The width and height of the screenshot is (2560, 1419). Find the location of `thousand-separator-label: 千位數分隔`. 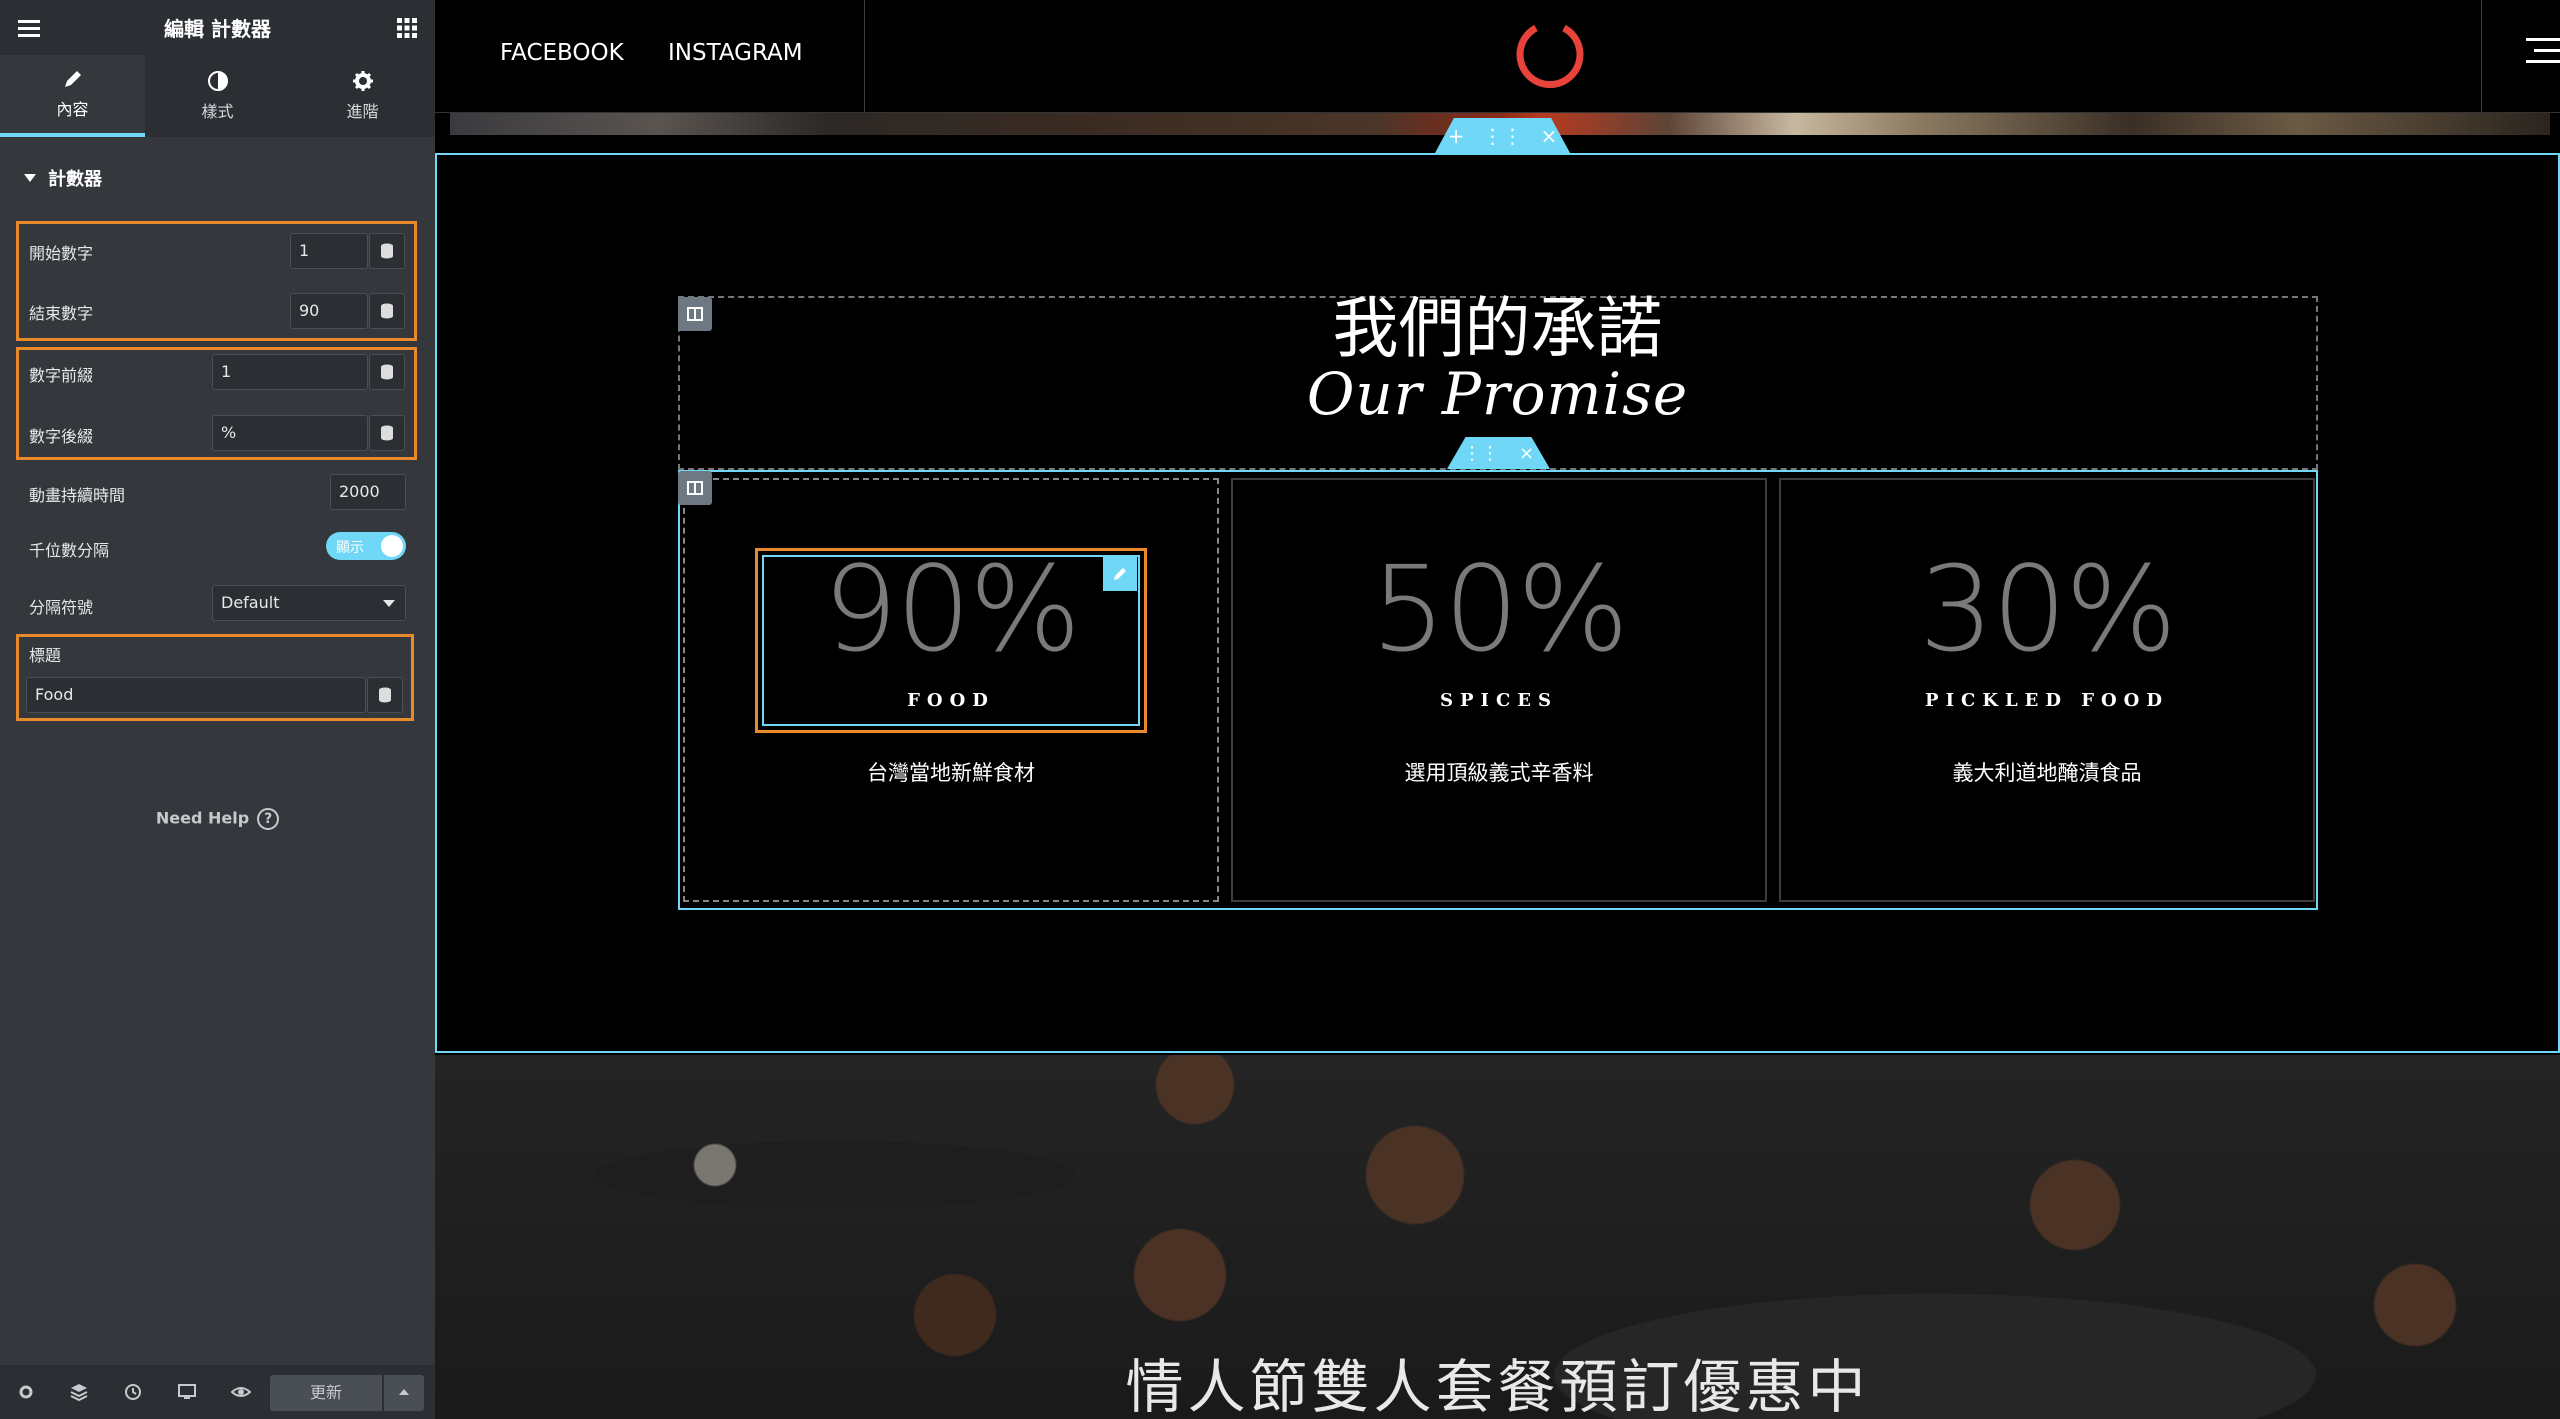

thousand-separator-label: 千位數分隔 is located at coordinates (69, 550).